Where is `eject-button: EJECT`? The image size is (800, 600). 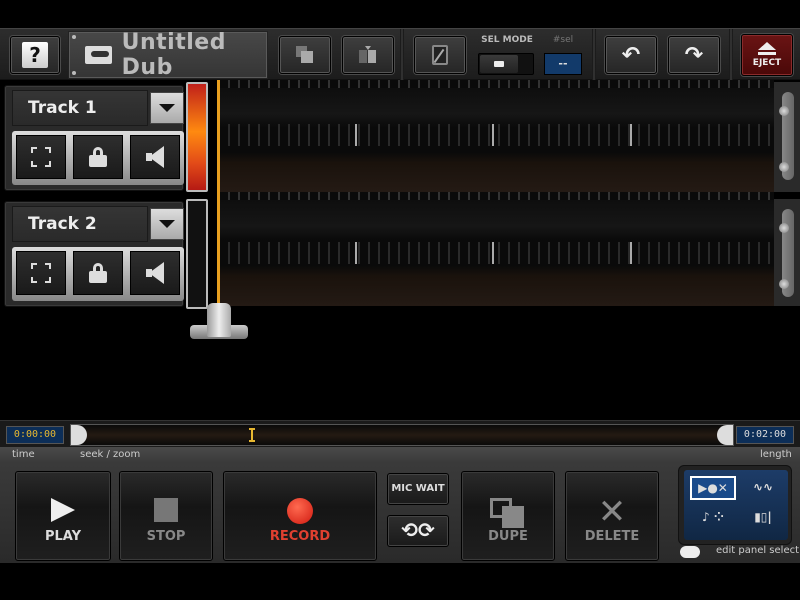 eject-button: EJECT is located at coordinates (767, 55).